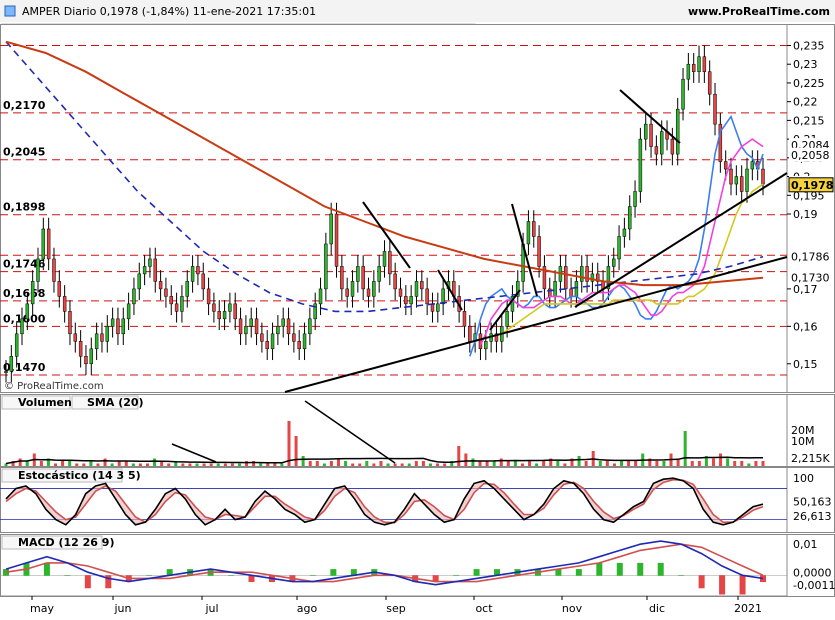 The height and width of the screenshot is (620, 835). Describe the element at coordinates (810, 458) in the screenshot. I see `volume-tag-label: 2,215K` at that location.